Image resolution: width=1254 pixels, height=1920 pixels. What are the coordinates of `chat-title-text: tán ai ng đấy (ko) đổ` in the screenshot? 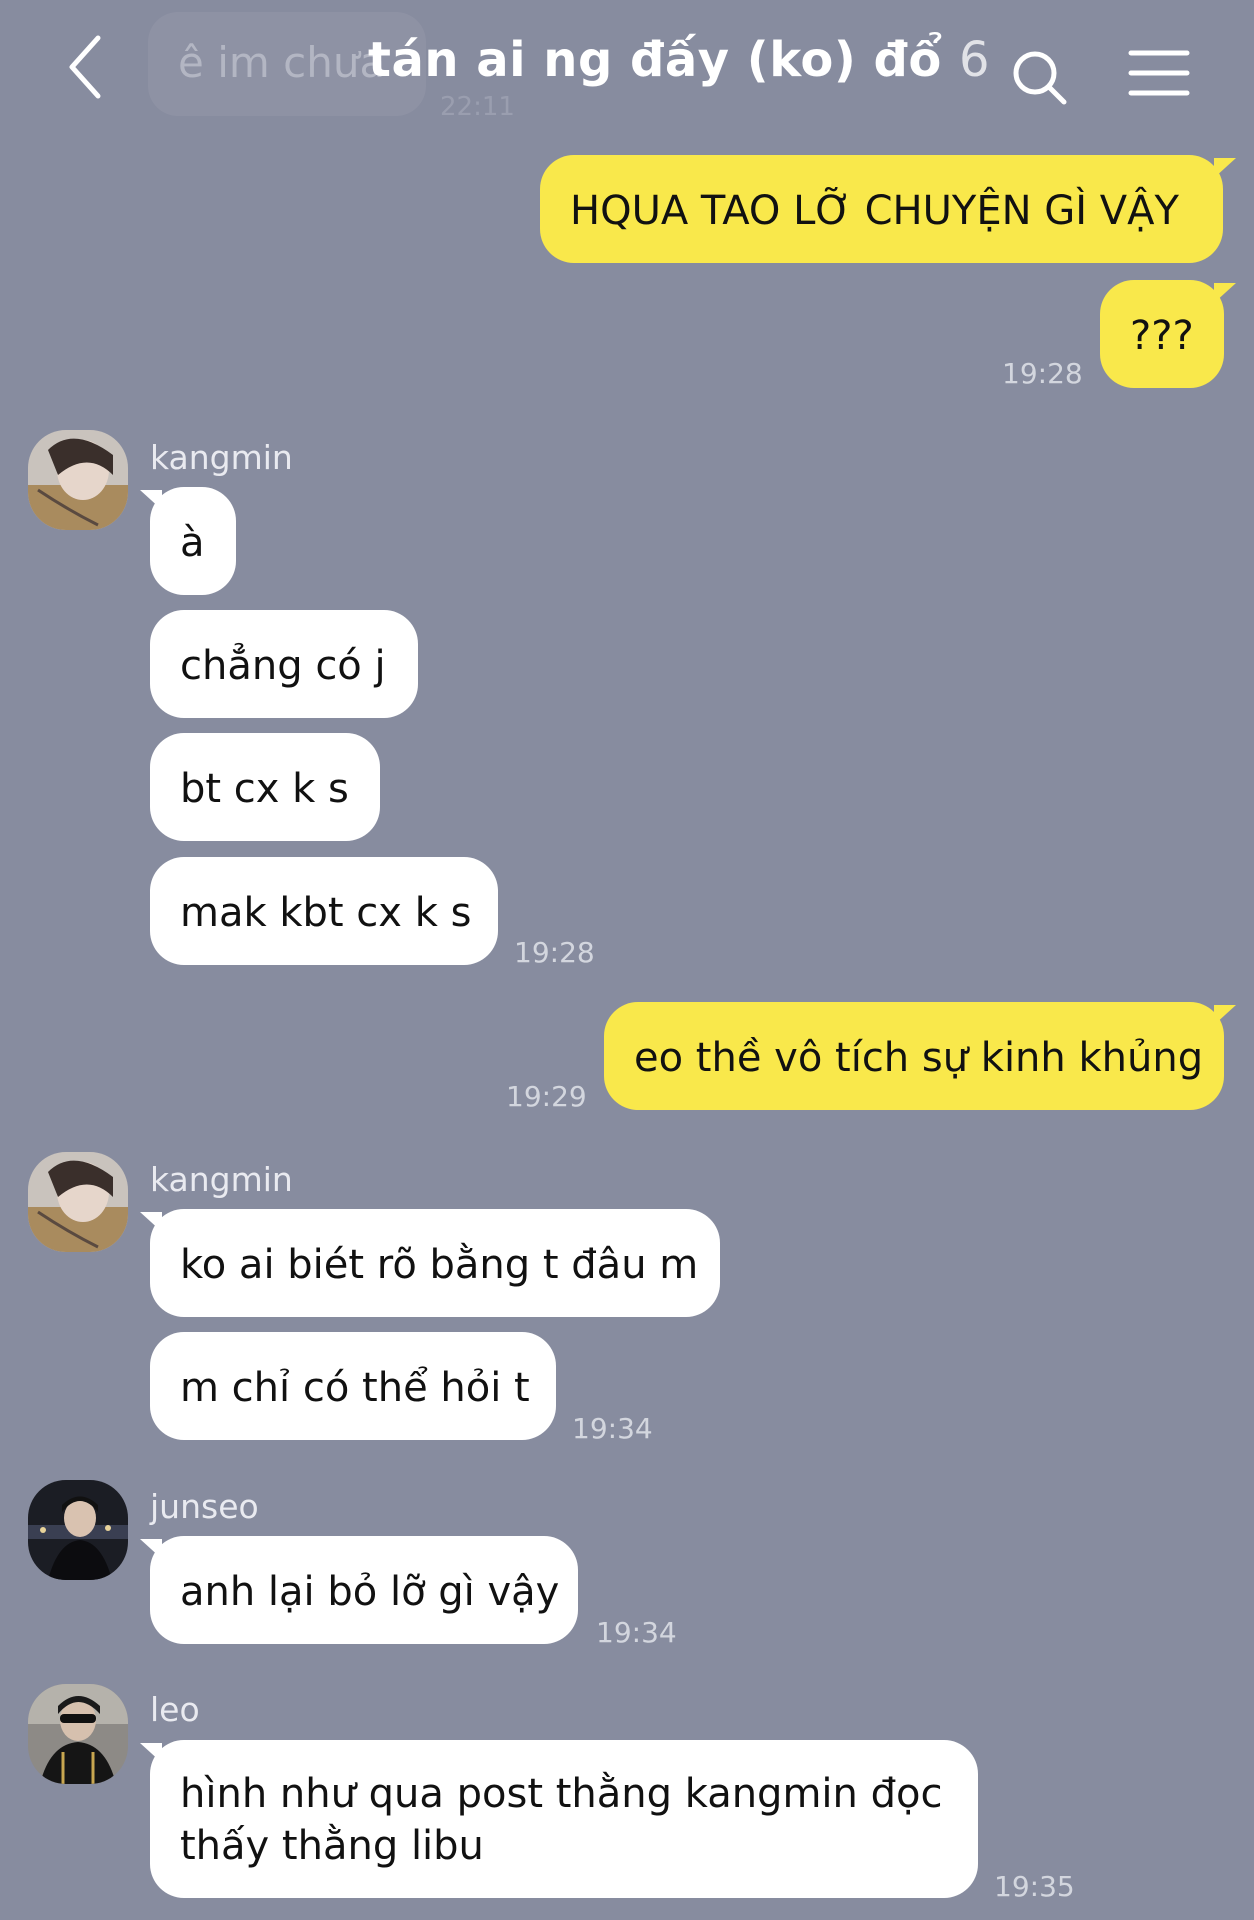 It's located at (655, 60).